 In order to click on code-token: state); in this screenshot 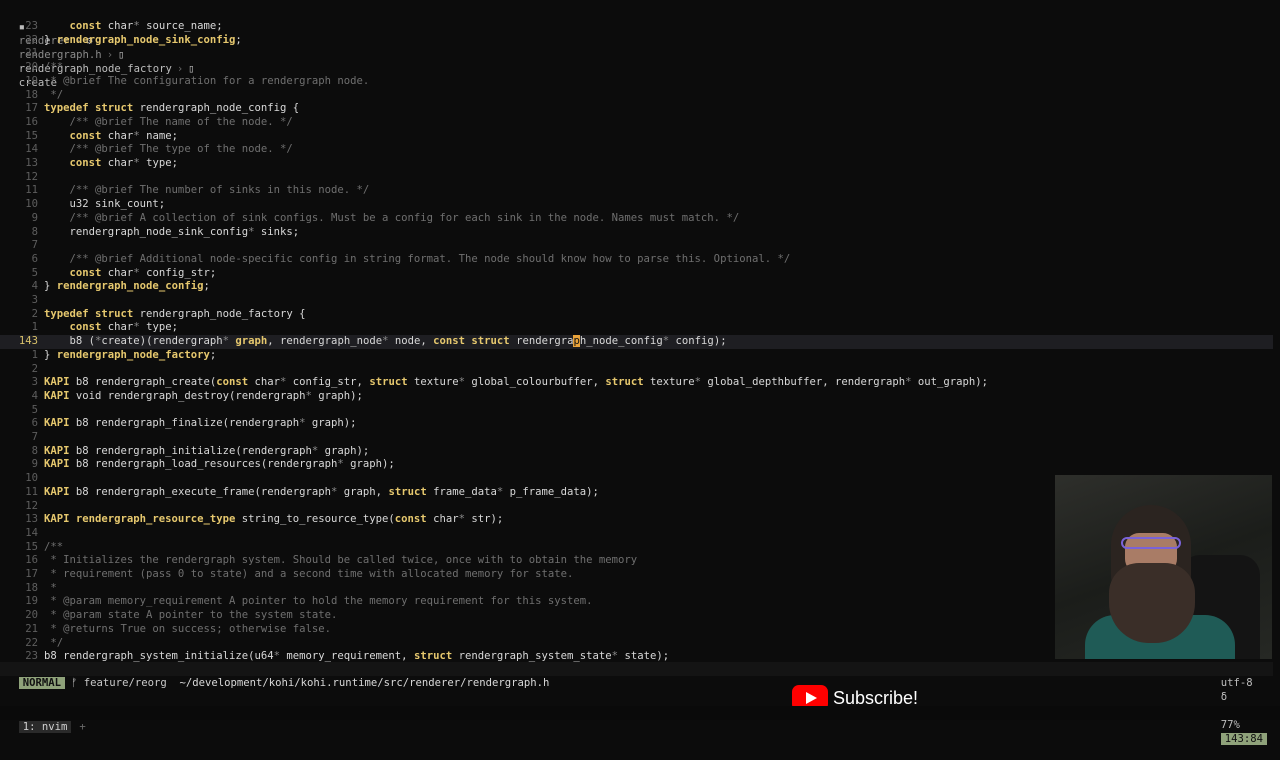, I will do `click(647, 656)`.